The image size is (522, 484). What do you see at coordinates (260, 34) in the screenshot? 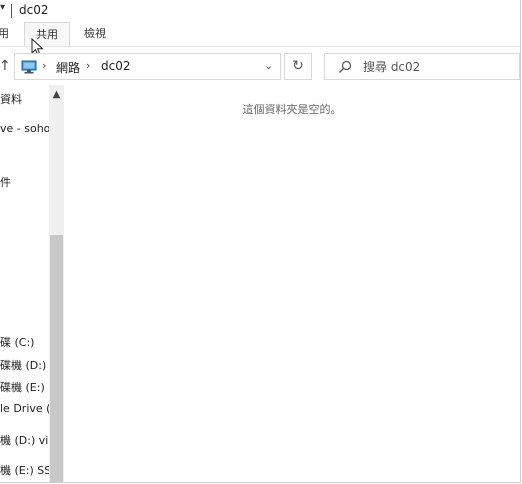
I see `ribbon-tabs: 用 共用 檢視` at bounding box center [260, 34].